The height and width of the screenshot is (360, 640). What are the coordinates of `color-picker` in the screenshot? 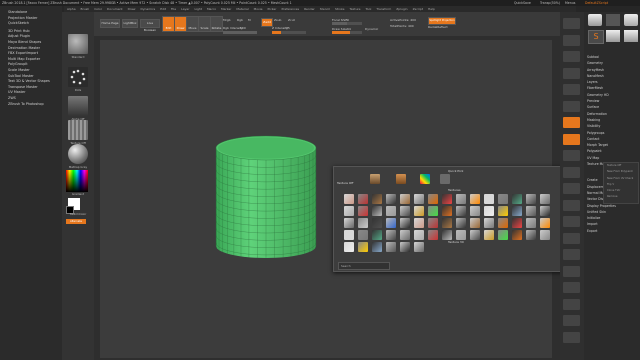 It's located at (77, 181).